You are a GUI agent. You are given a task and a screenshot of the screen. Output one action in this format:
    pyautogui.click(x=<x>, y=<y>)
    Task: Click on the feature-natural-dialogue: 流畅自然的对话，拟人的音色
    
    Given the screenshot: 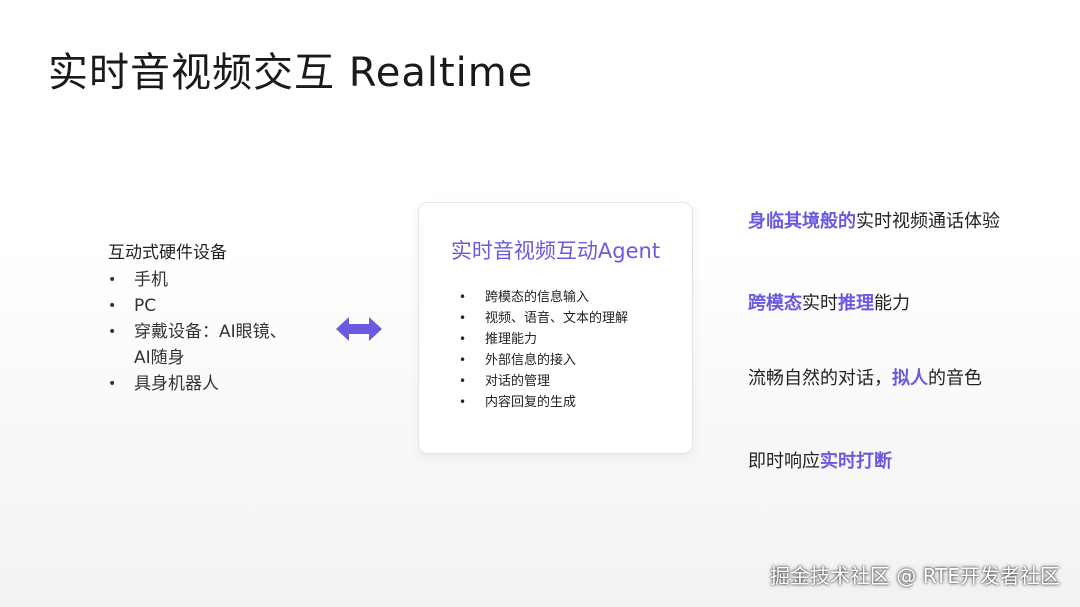 What is the action you would take?
    pyautogui.click(x=865, y=377)
    